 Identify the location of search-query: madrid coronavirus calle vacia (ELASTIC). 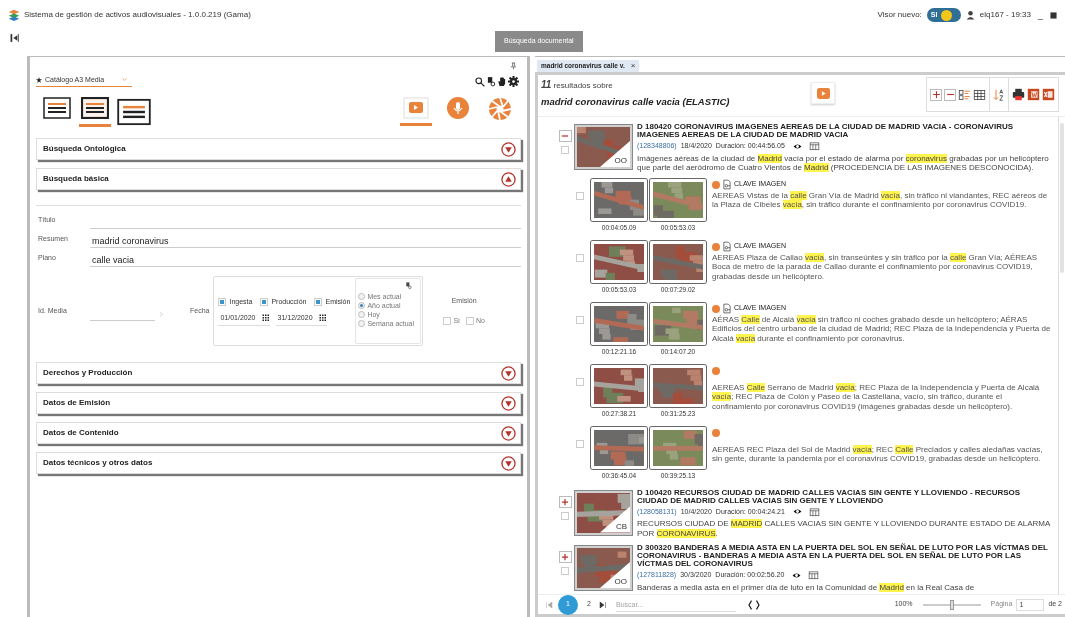
(636, 102).